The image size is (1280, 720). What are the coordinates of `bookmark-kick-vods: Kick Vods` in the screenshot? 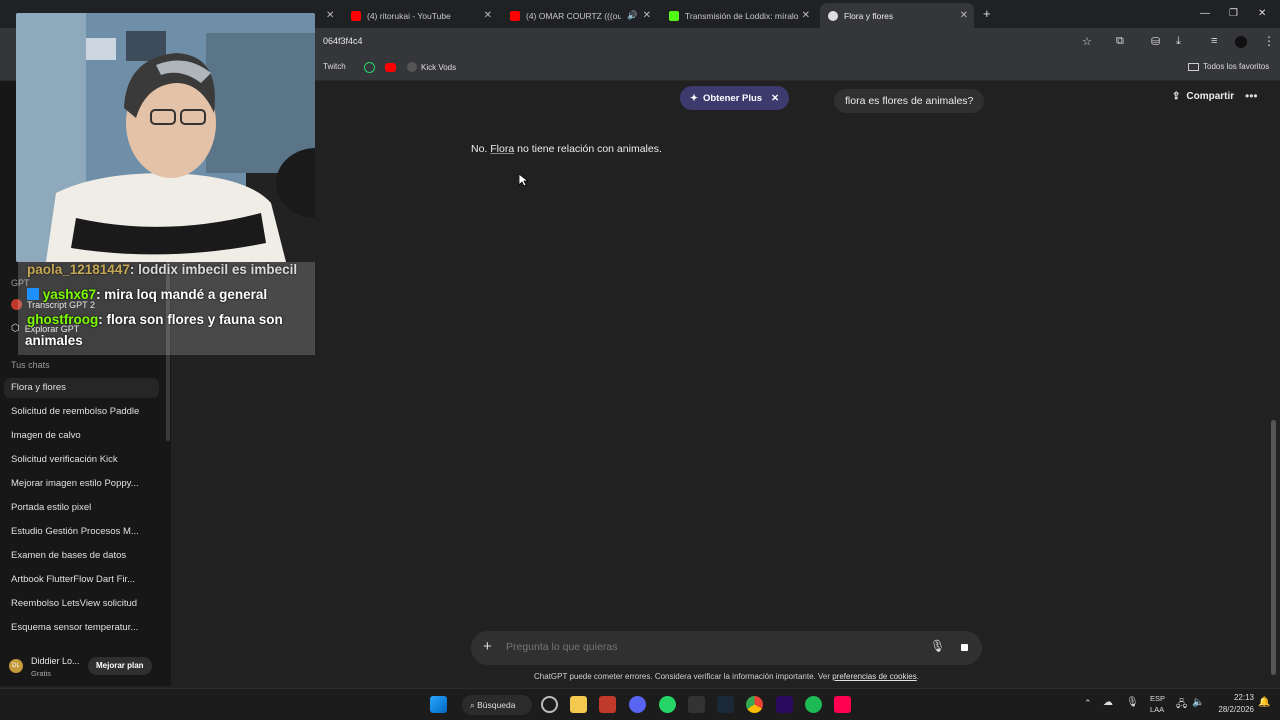 It's located at (431, 67).